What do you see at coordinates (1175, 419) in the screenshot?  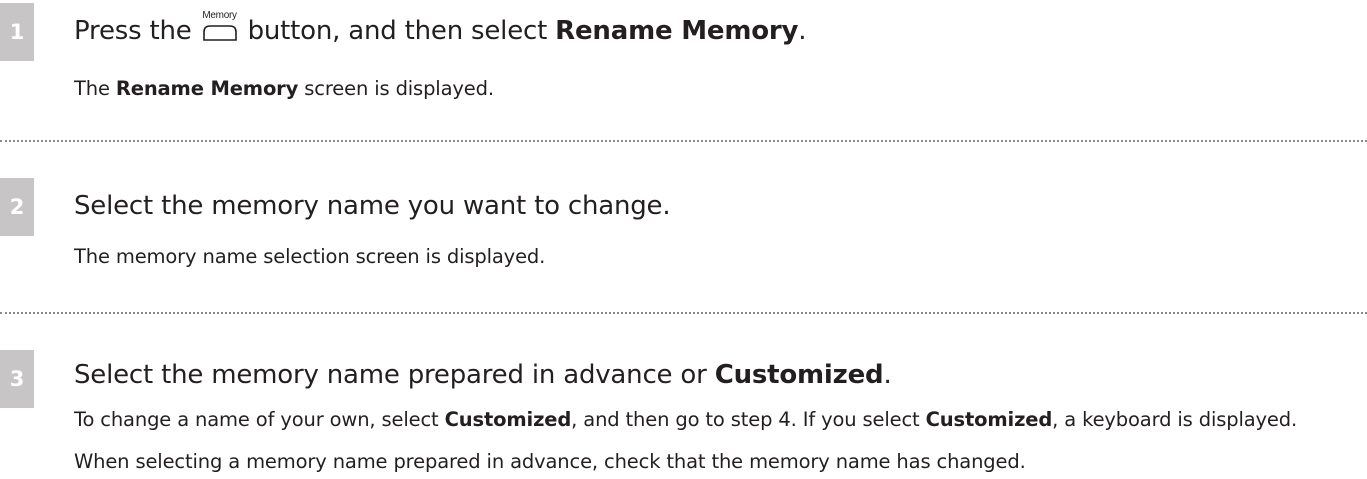 I see `text-run: , a keyboard is displayed.` at bounding box center [1175, 419].